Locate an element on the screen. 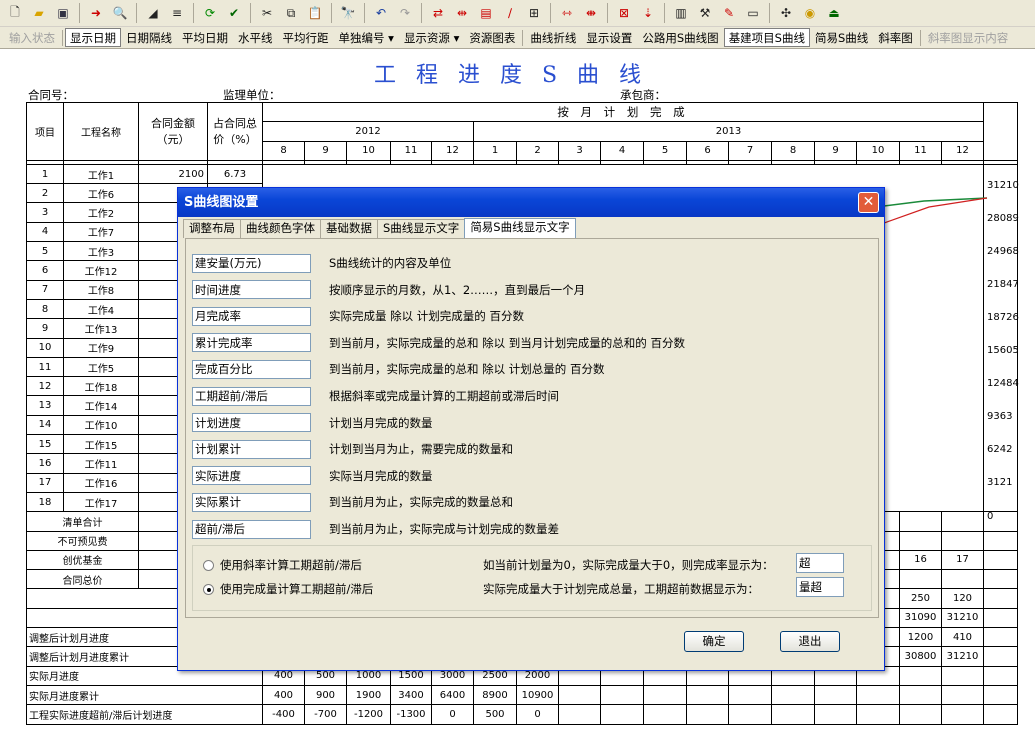 This screenshot has width=1035, height=749. task-icon: ▤ is located at coordinates (486, 13).